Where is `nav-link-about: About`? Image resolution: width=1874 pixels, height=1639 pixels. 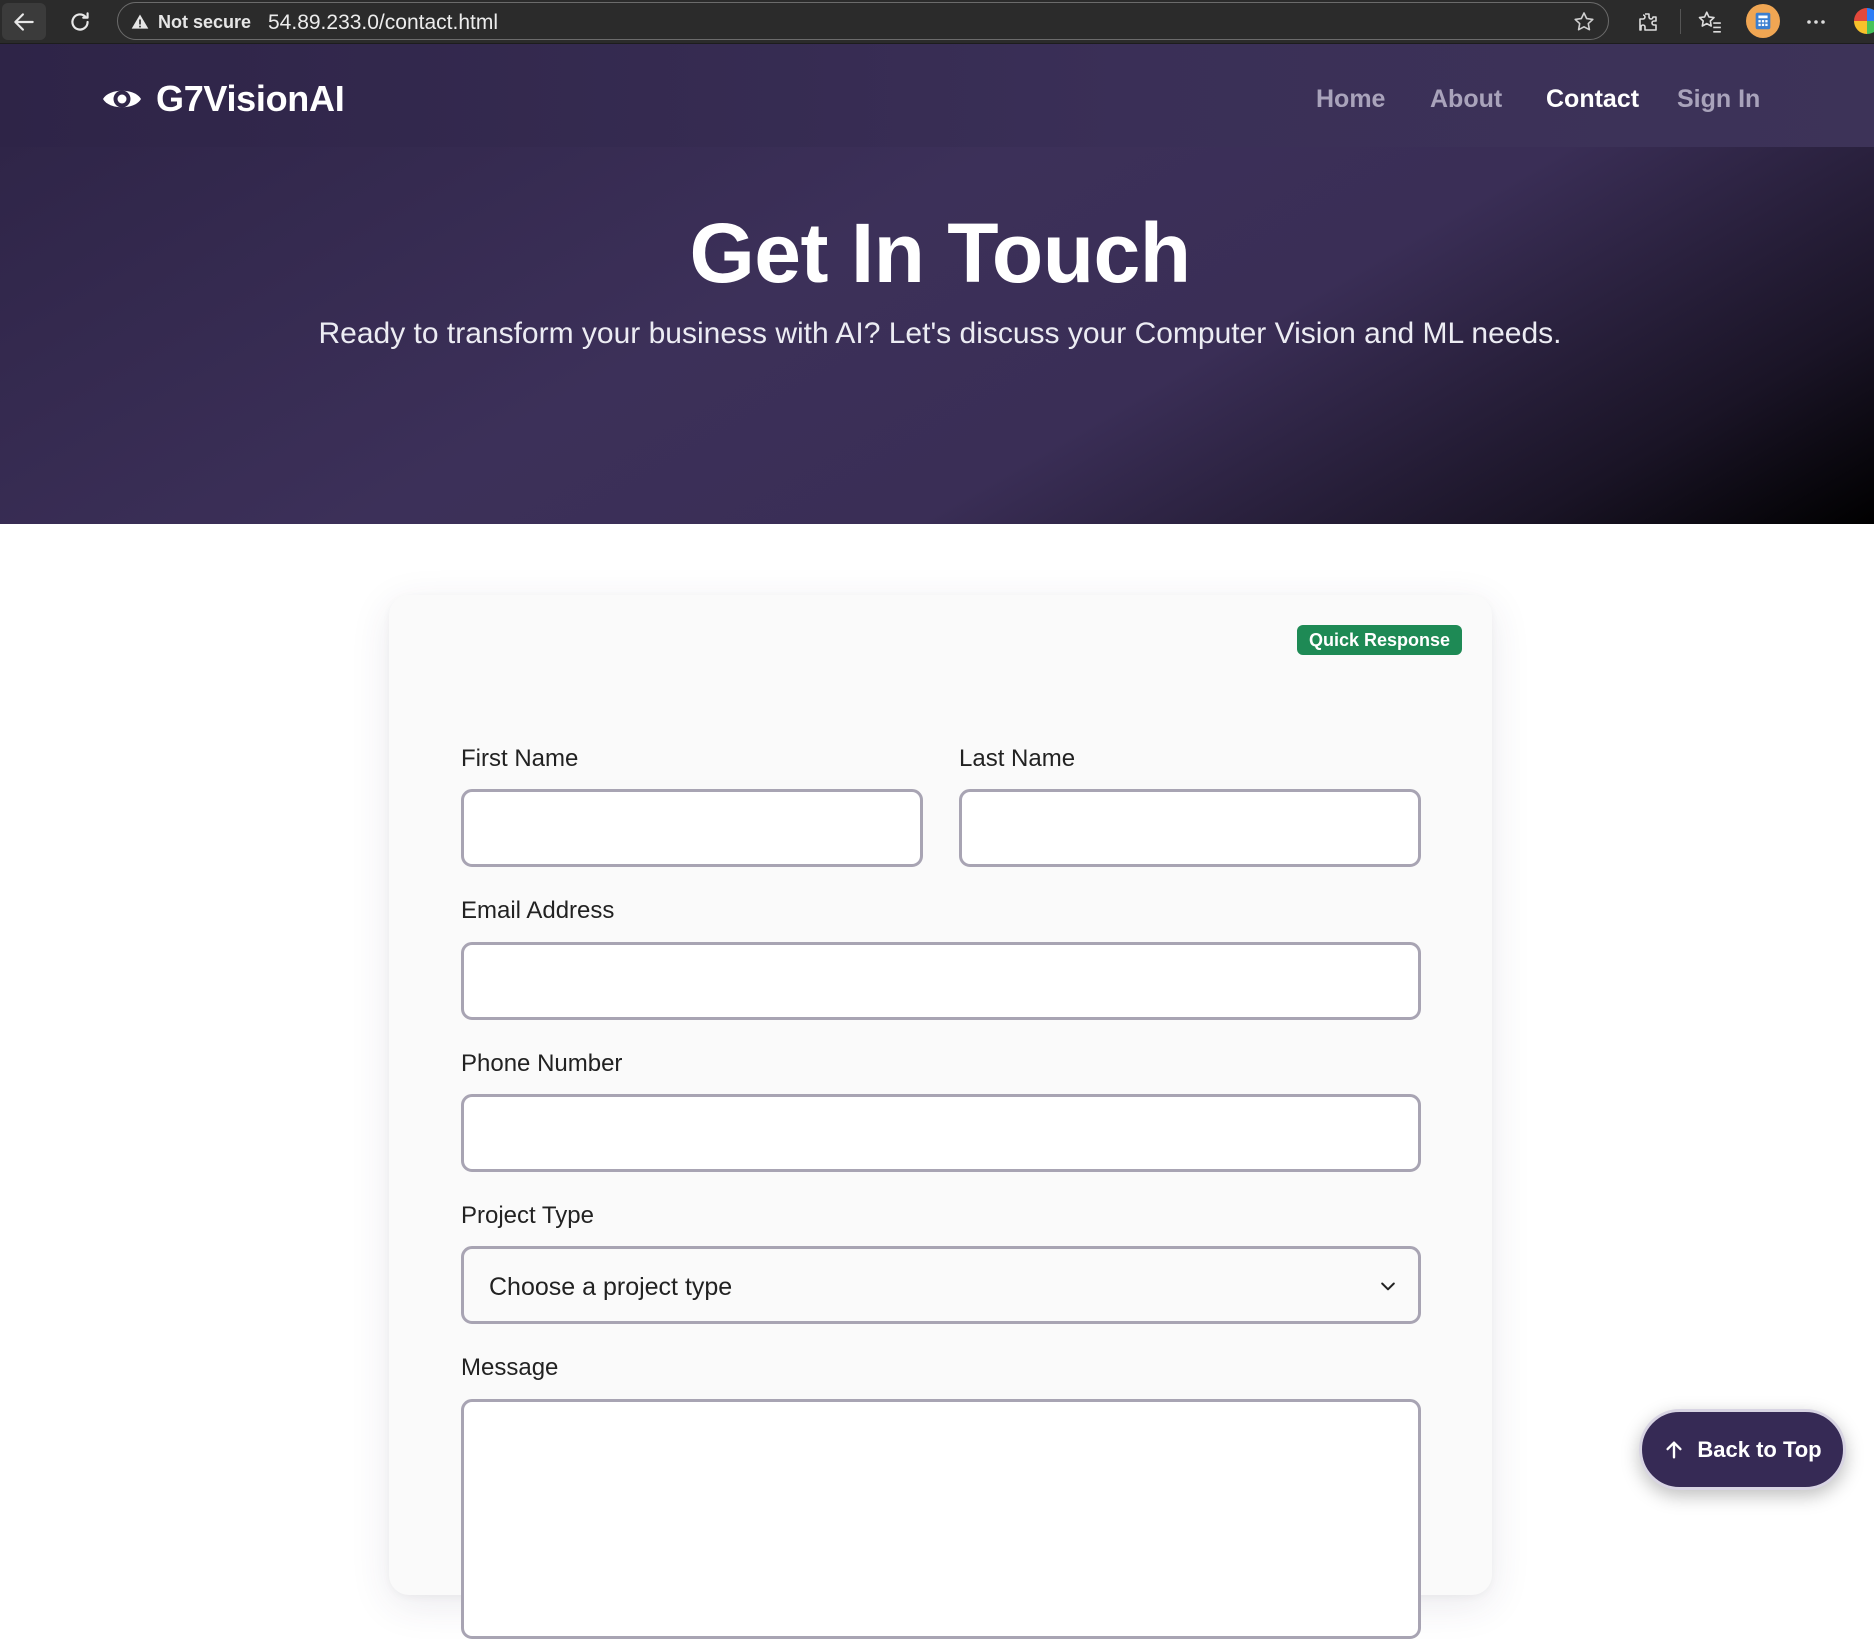 nav-link-about: About is located at coordinates (1466, 99).